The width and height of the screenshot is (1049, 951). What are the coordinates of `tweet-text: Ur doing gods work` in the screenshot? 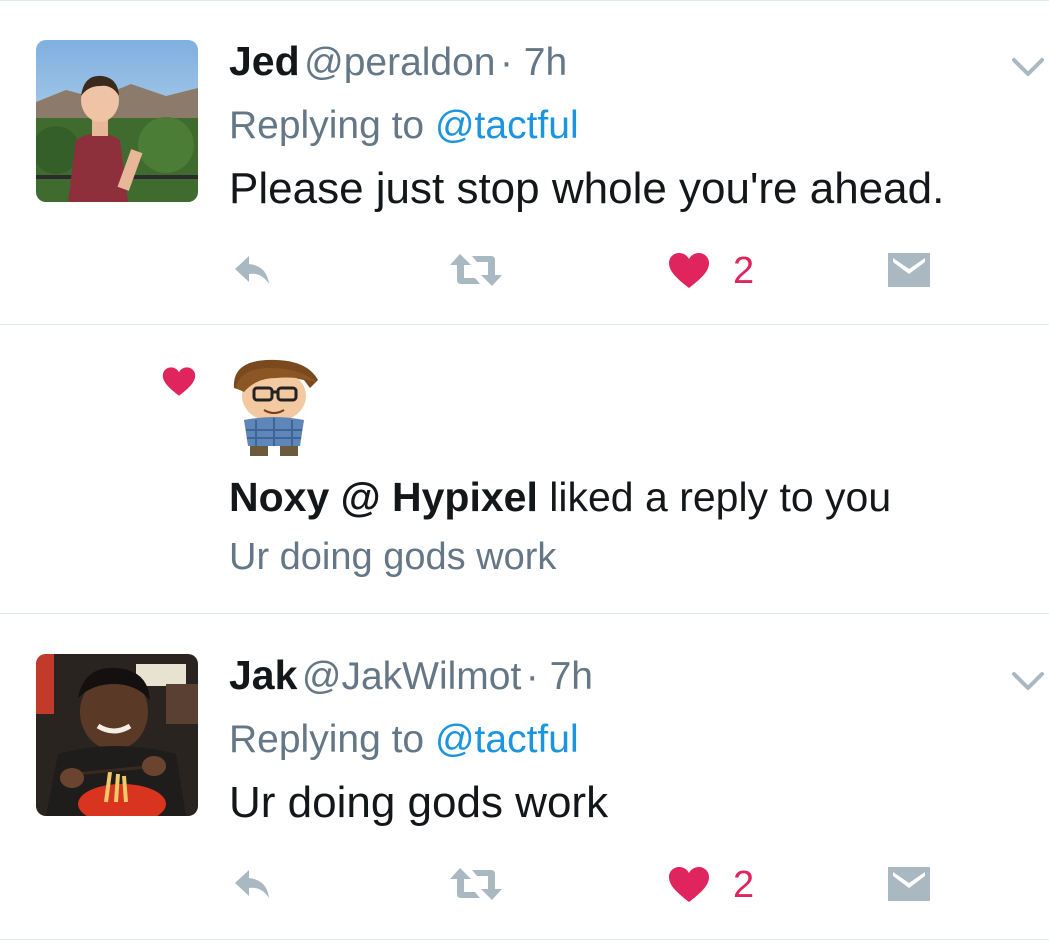 It's located at (419, 802).